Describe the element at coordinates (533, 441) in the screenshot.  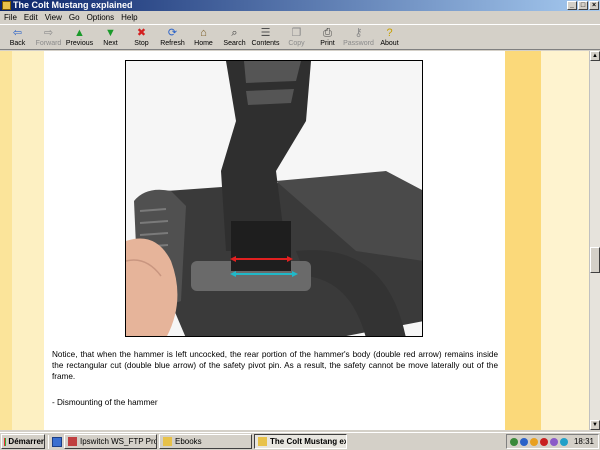
I see `antivirus-icon` at that location.